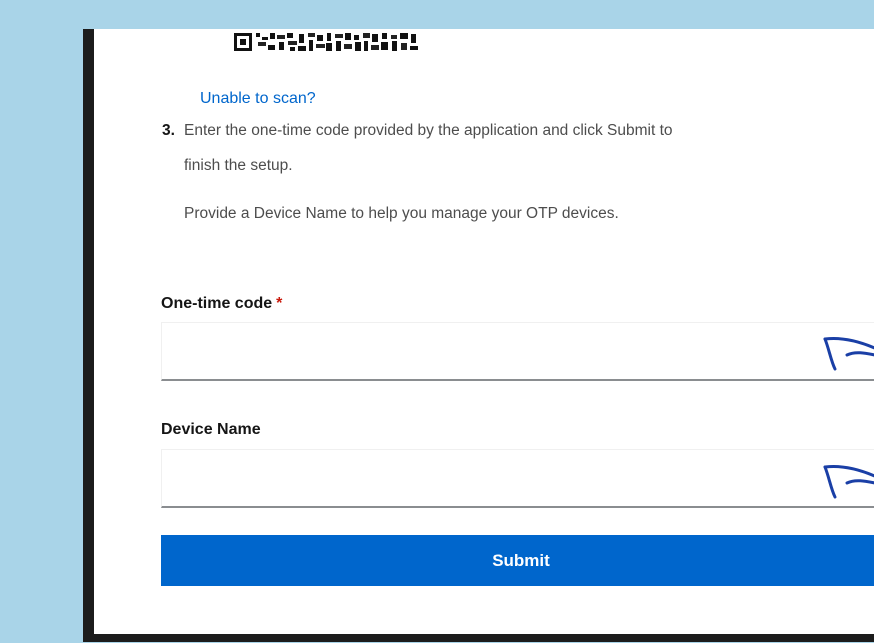 The width and height of the screenshot is (874, 643). What do you see at coordinates (279, 303) in the screenshot?
I see `required-asterisk: *` at bounding box center [279, 303].